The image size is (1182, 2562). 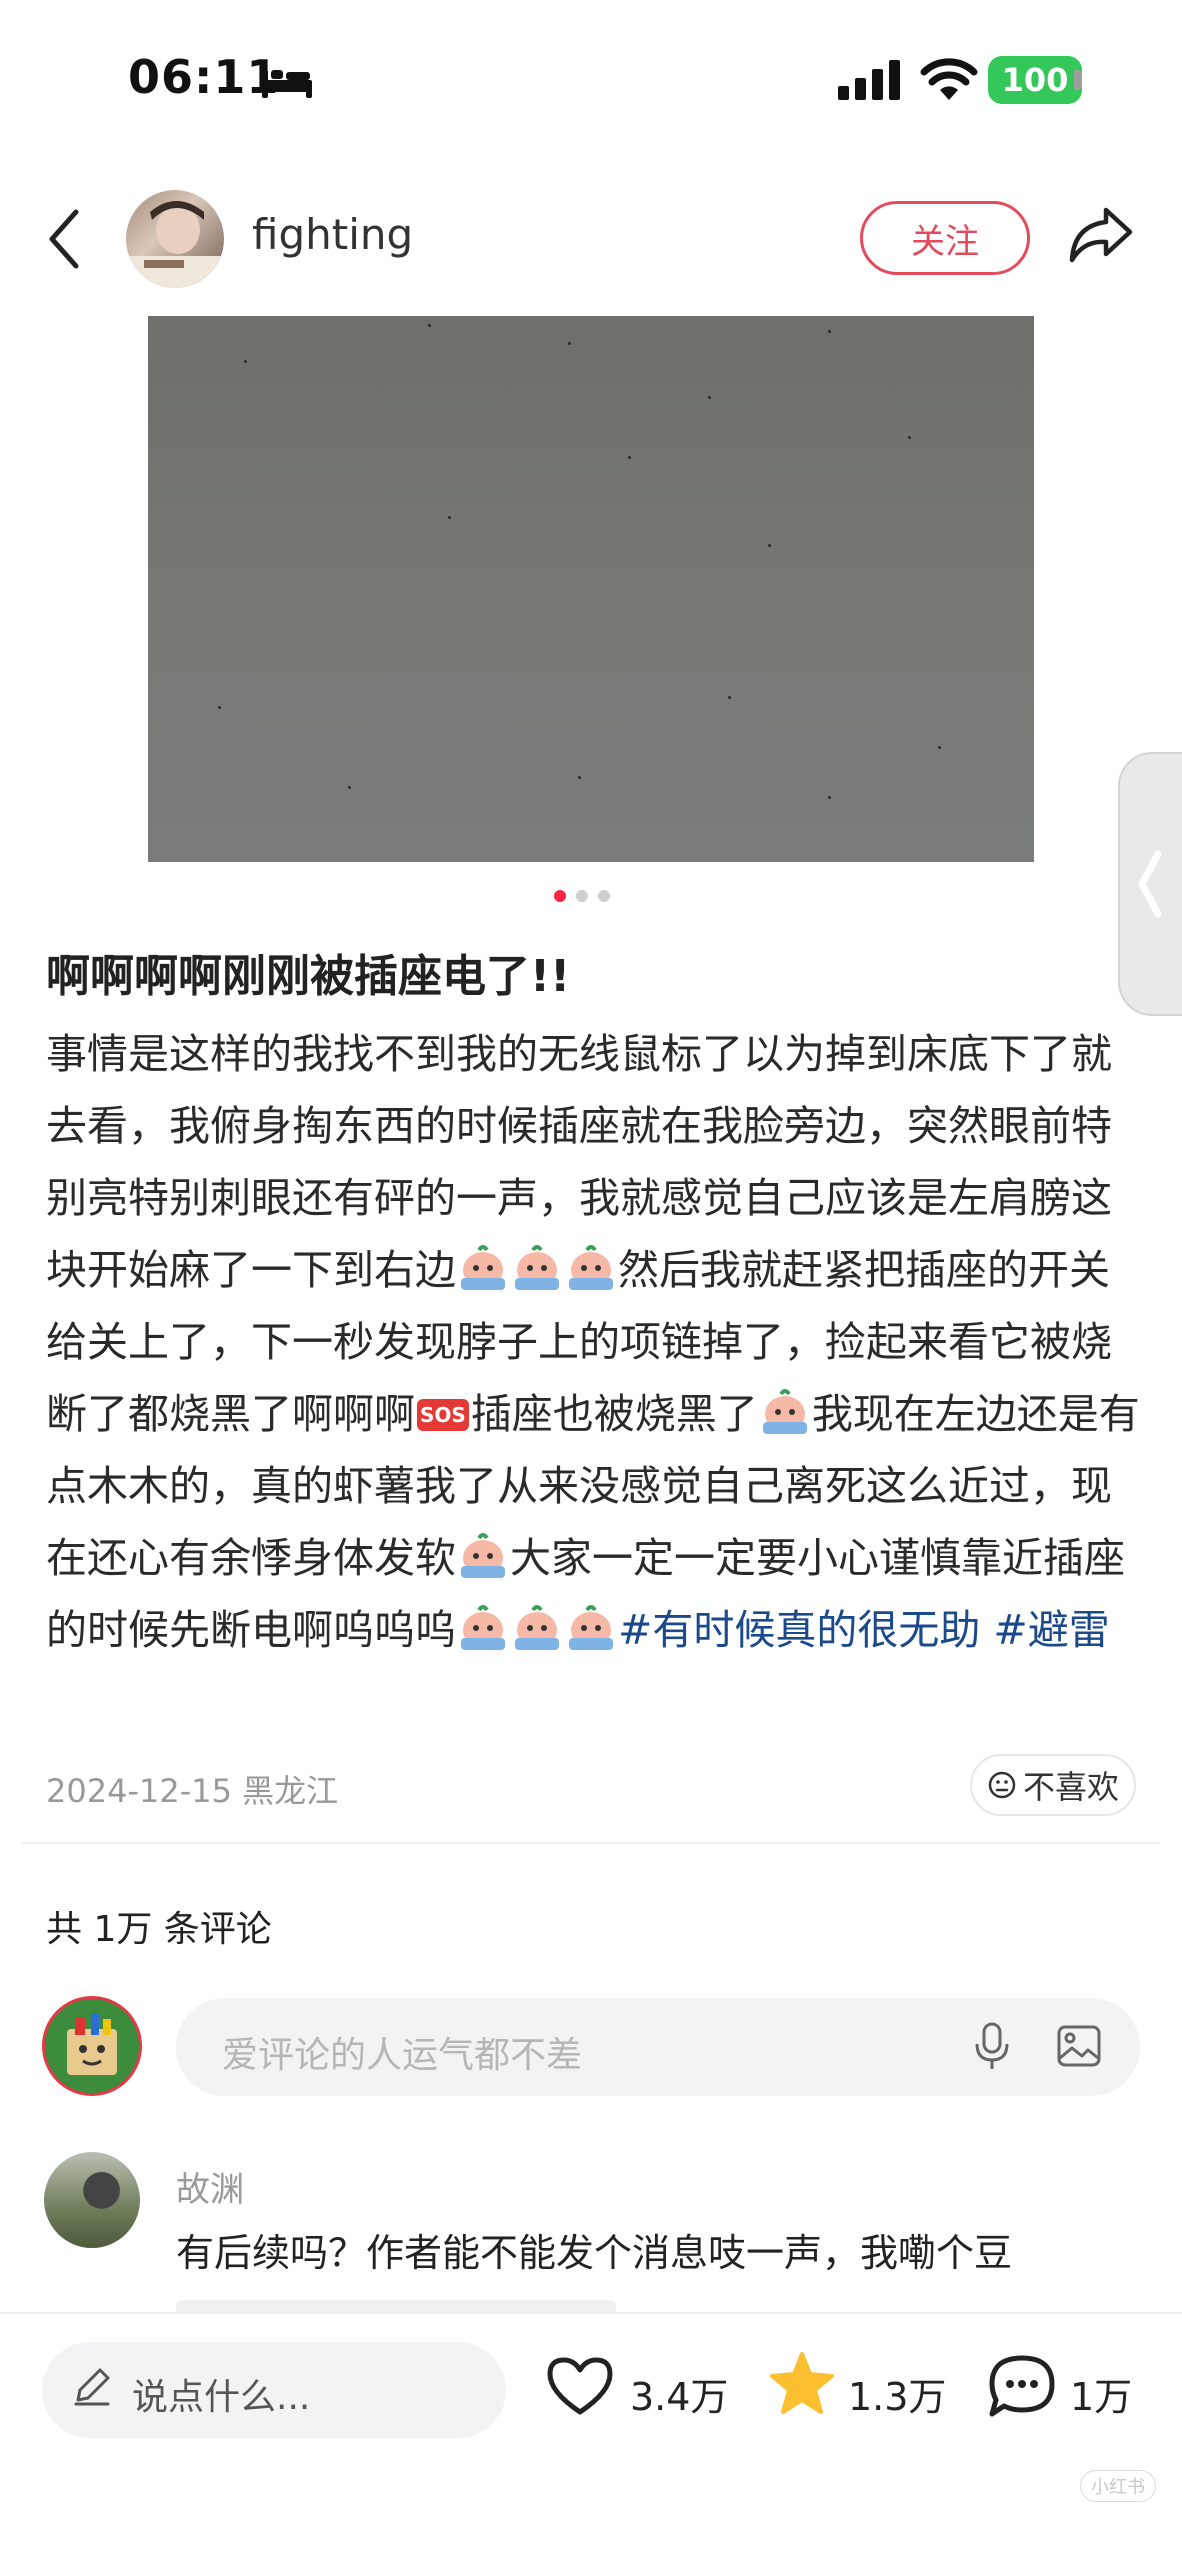 What do you see at coordinates (92, 2200) in the screenshot?
I see `commenter-avatar` at bounding box center [92, 2200].